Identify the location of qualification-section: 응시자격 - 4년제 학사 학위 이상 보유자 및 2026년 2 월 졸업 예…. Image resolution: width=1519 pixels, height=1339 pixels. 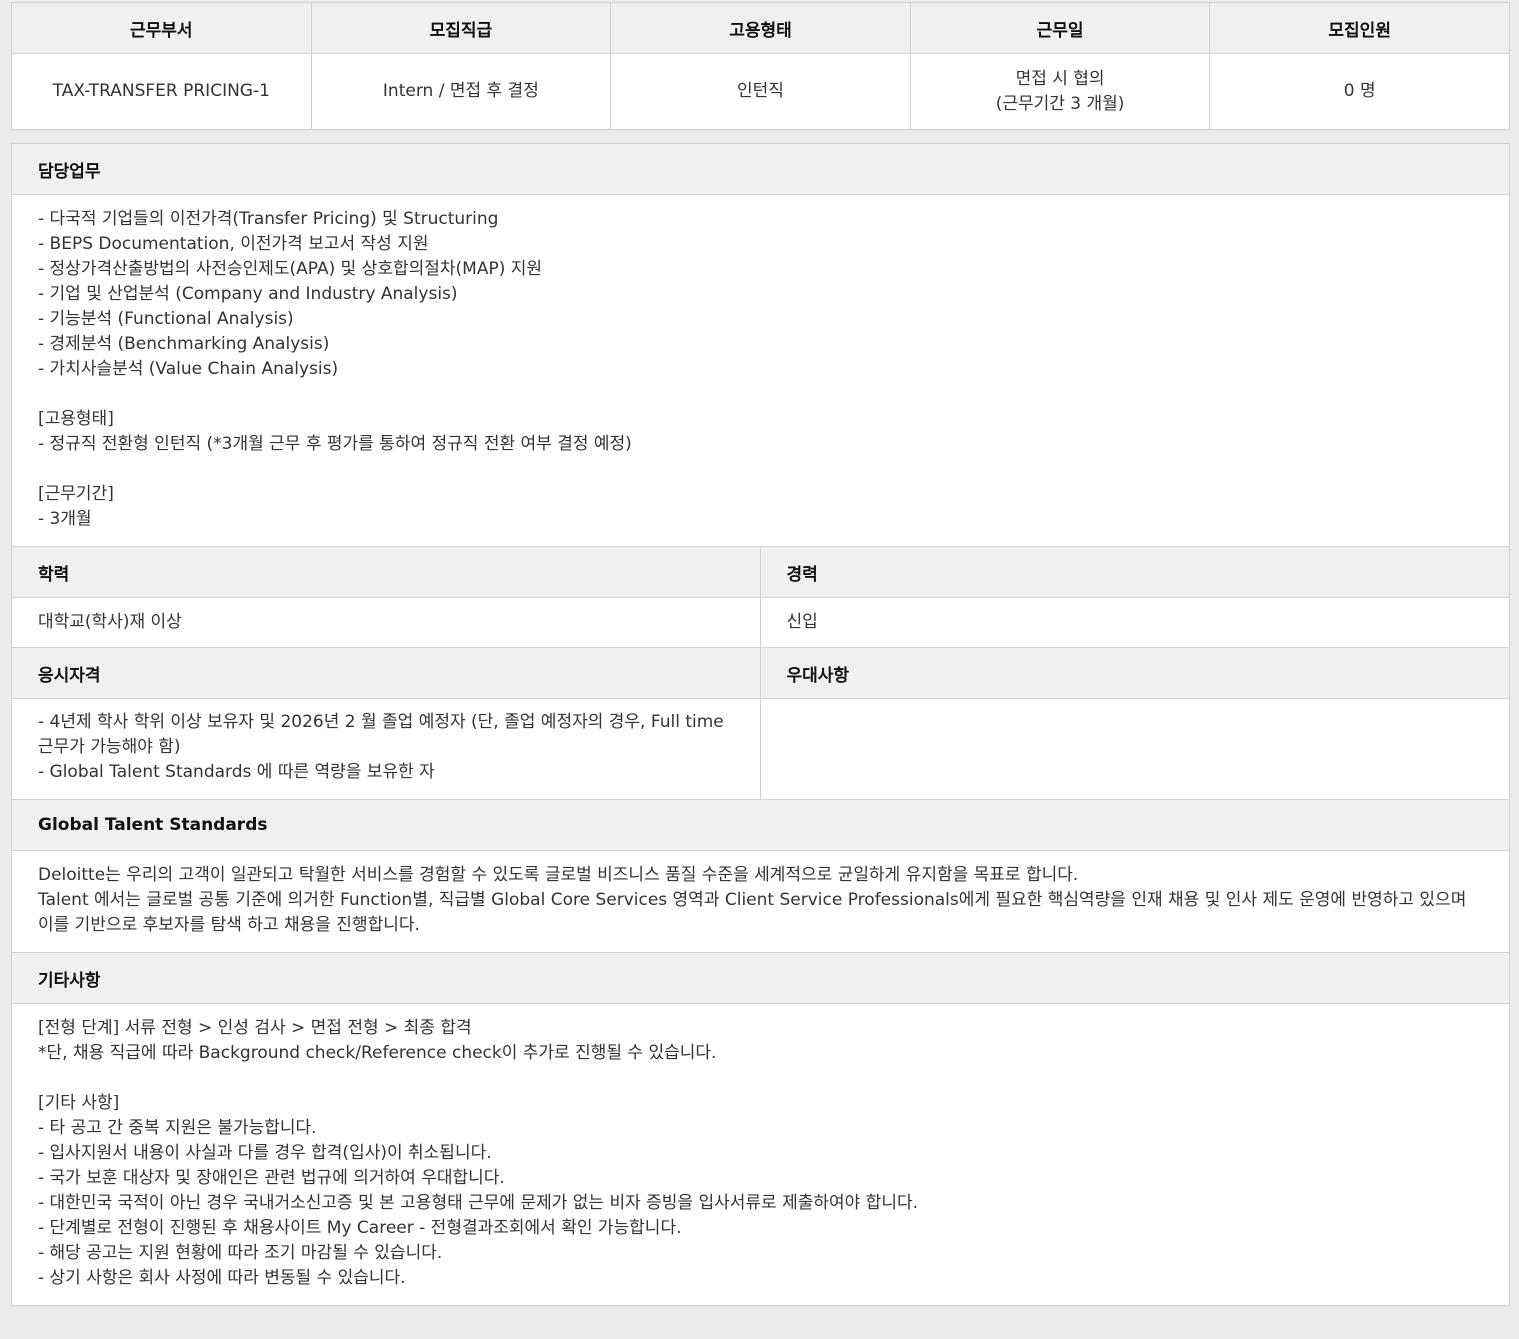
(386, 723).